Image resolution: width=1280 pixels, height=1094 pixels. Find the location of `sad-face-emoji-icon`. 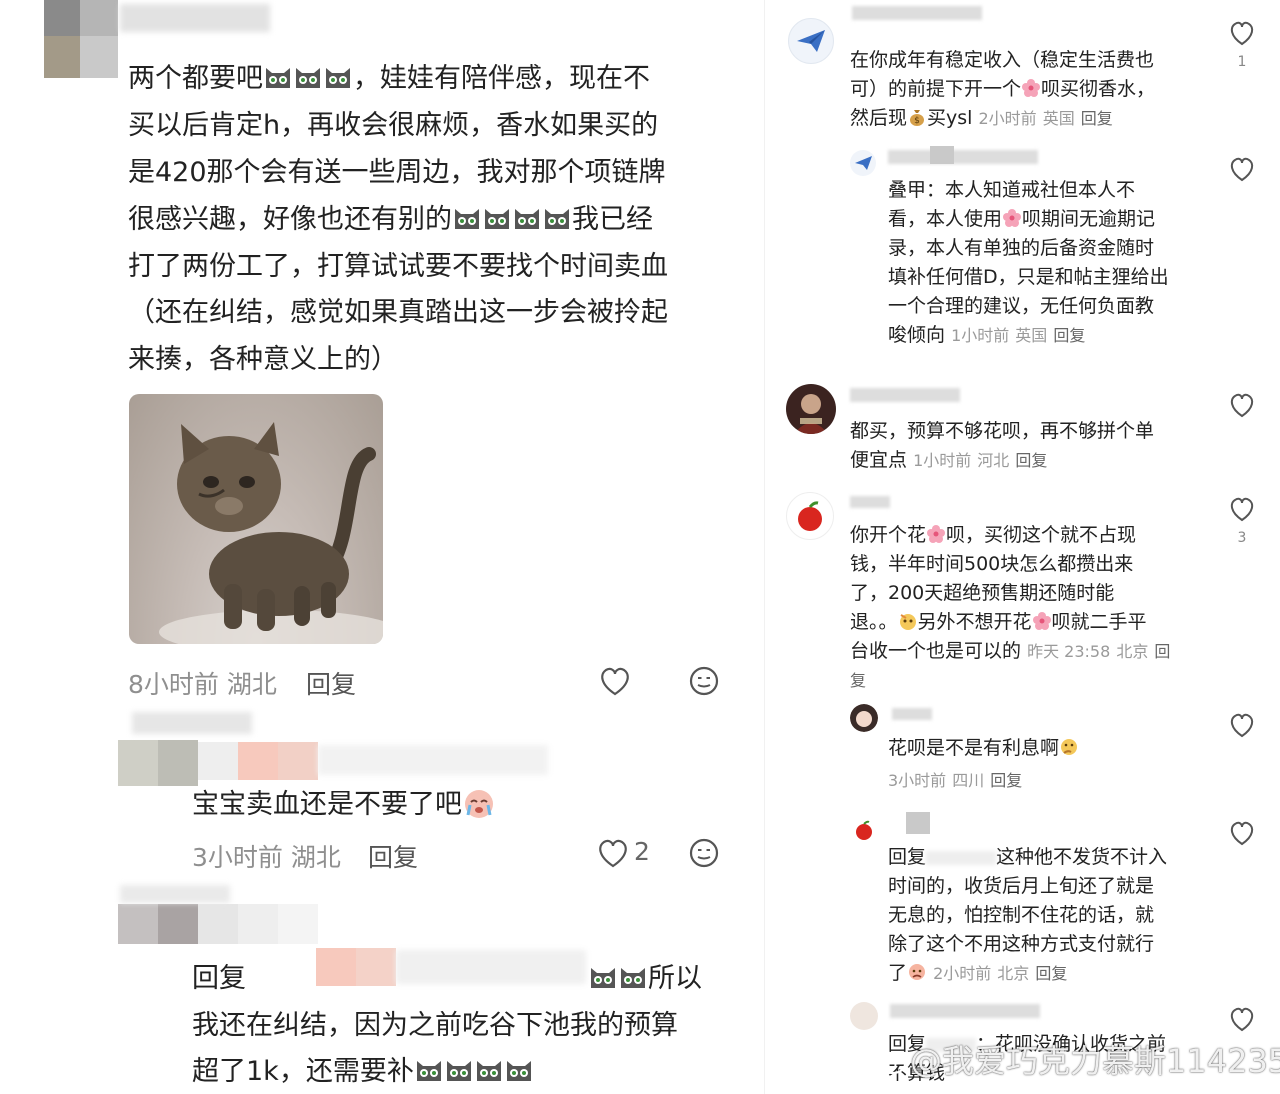

sad-face-emoji-icon is located at coordinates (917, 972).